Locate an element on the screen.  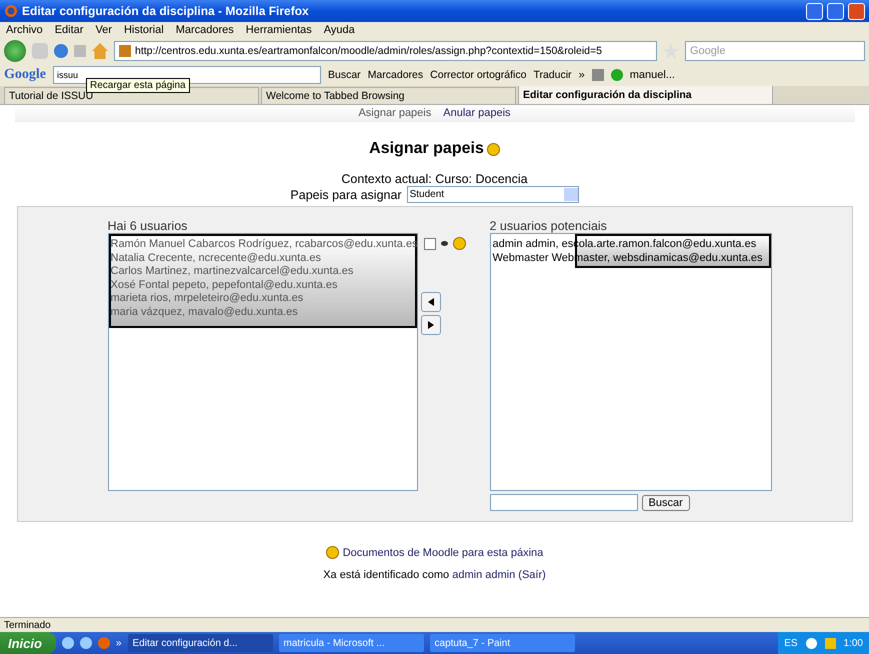
context-text: Contexto actual: Curso: Docencia is located at coordinates (434, 179).